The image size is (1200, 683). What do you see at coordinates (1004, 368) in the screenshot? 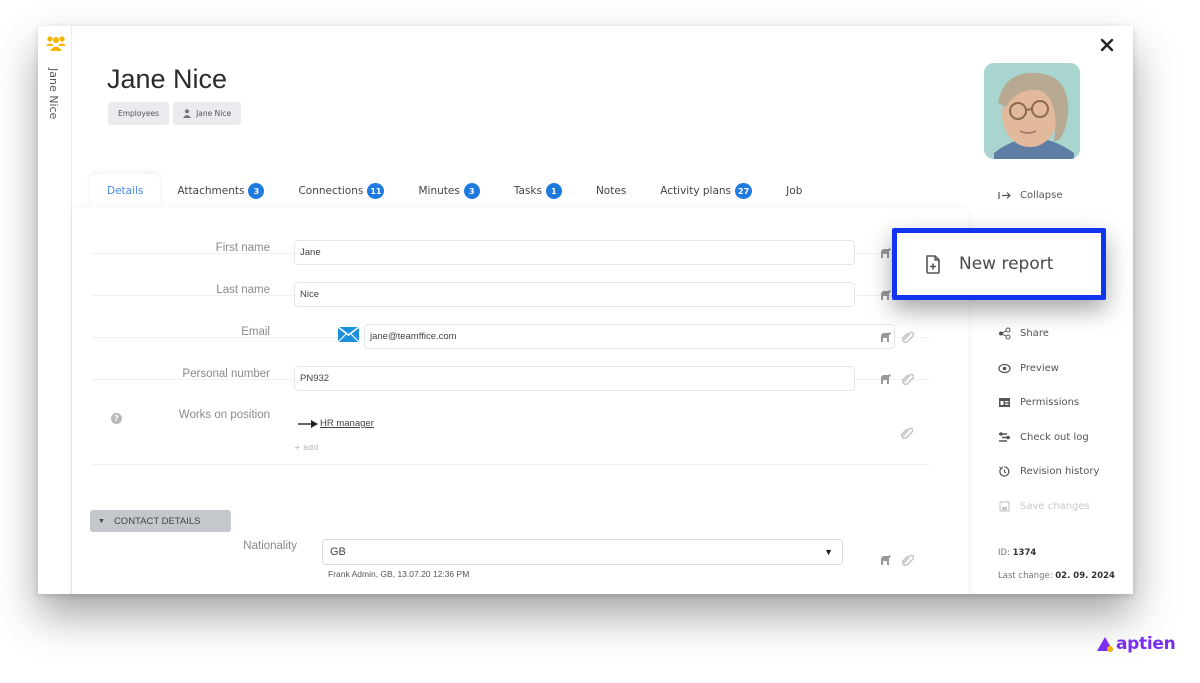
I see `eye-icon` at bounding box center [1004, 368].